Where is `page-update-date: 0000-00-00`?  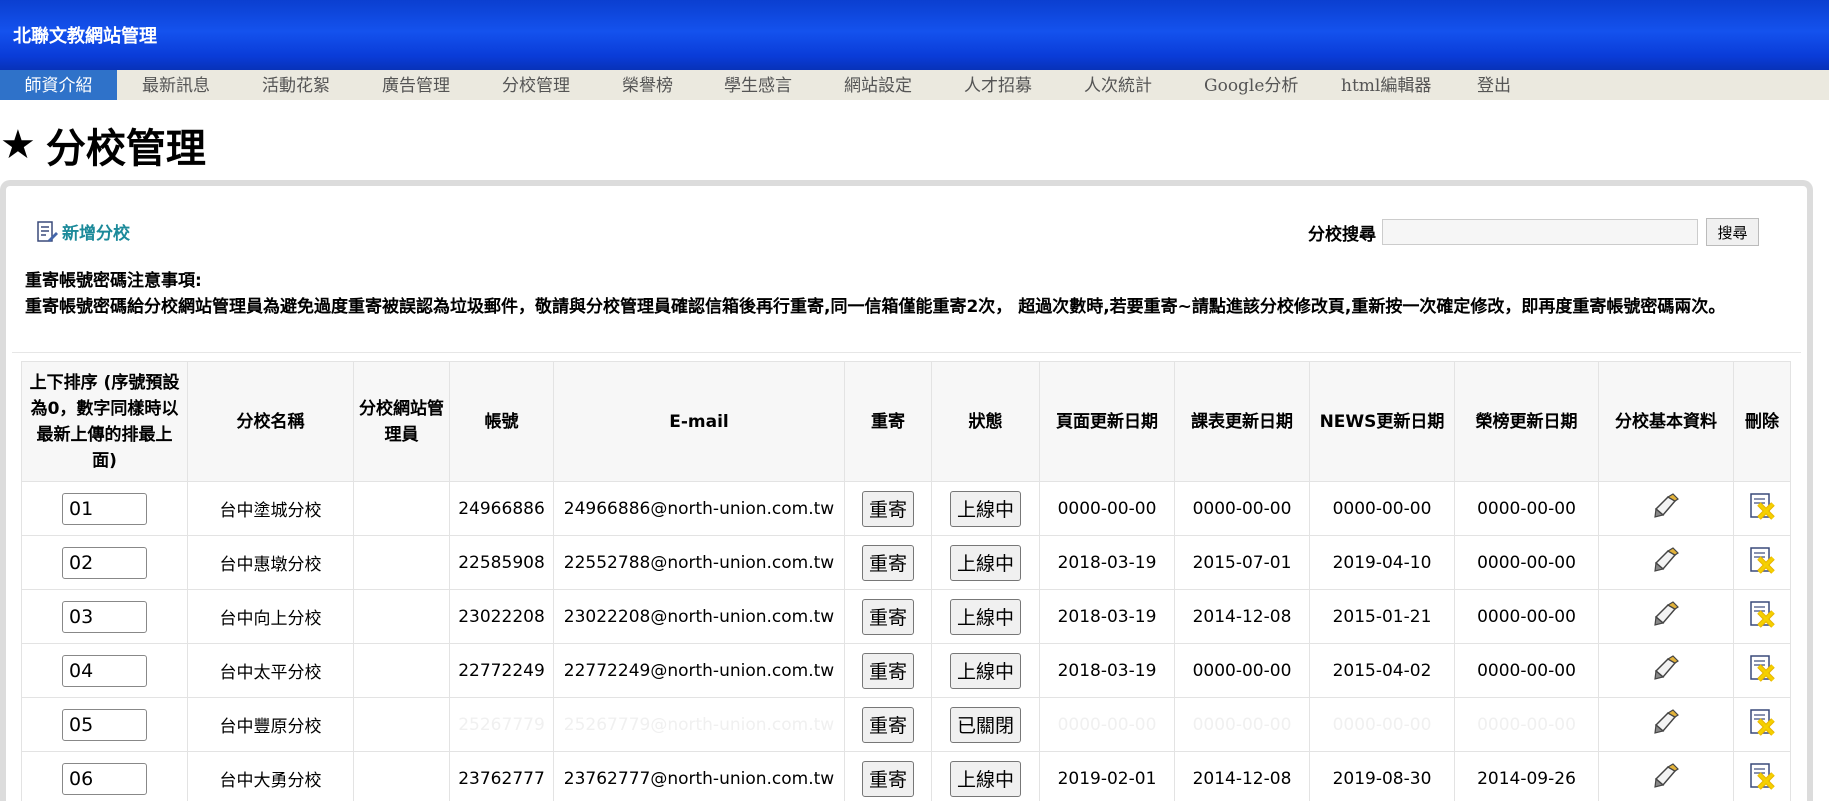 page-update-date: 0000-00-00 is located at coordinates (1107, 724).